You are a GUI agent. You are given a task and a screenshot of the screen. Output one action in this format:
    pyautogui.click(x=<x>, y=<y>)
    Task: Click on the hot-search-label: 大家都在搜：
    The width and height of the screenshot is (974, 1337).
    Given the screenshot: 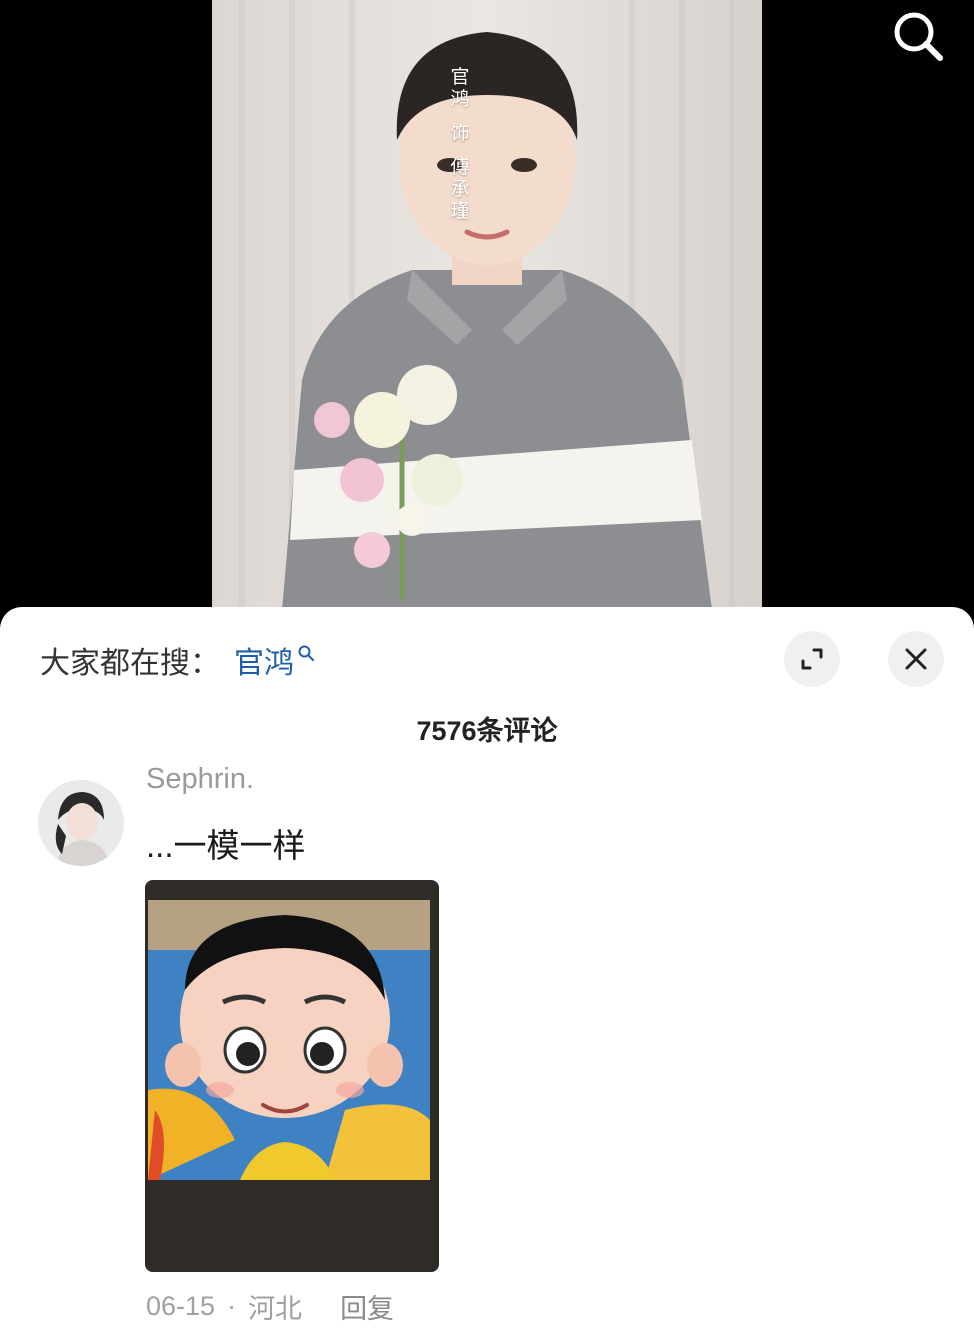 What is the action you would take?
    pyautogui.click(x=130, y=663)
    